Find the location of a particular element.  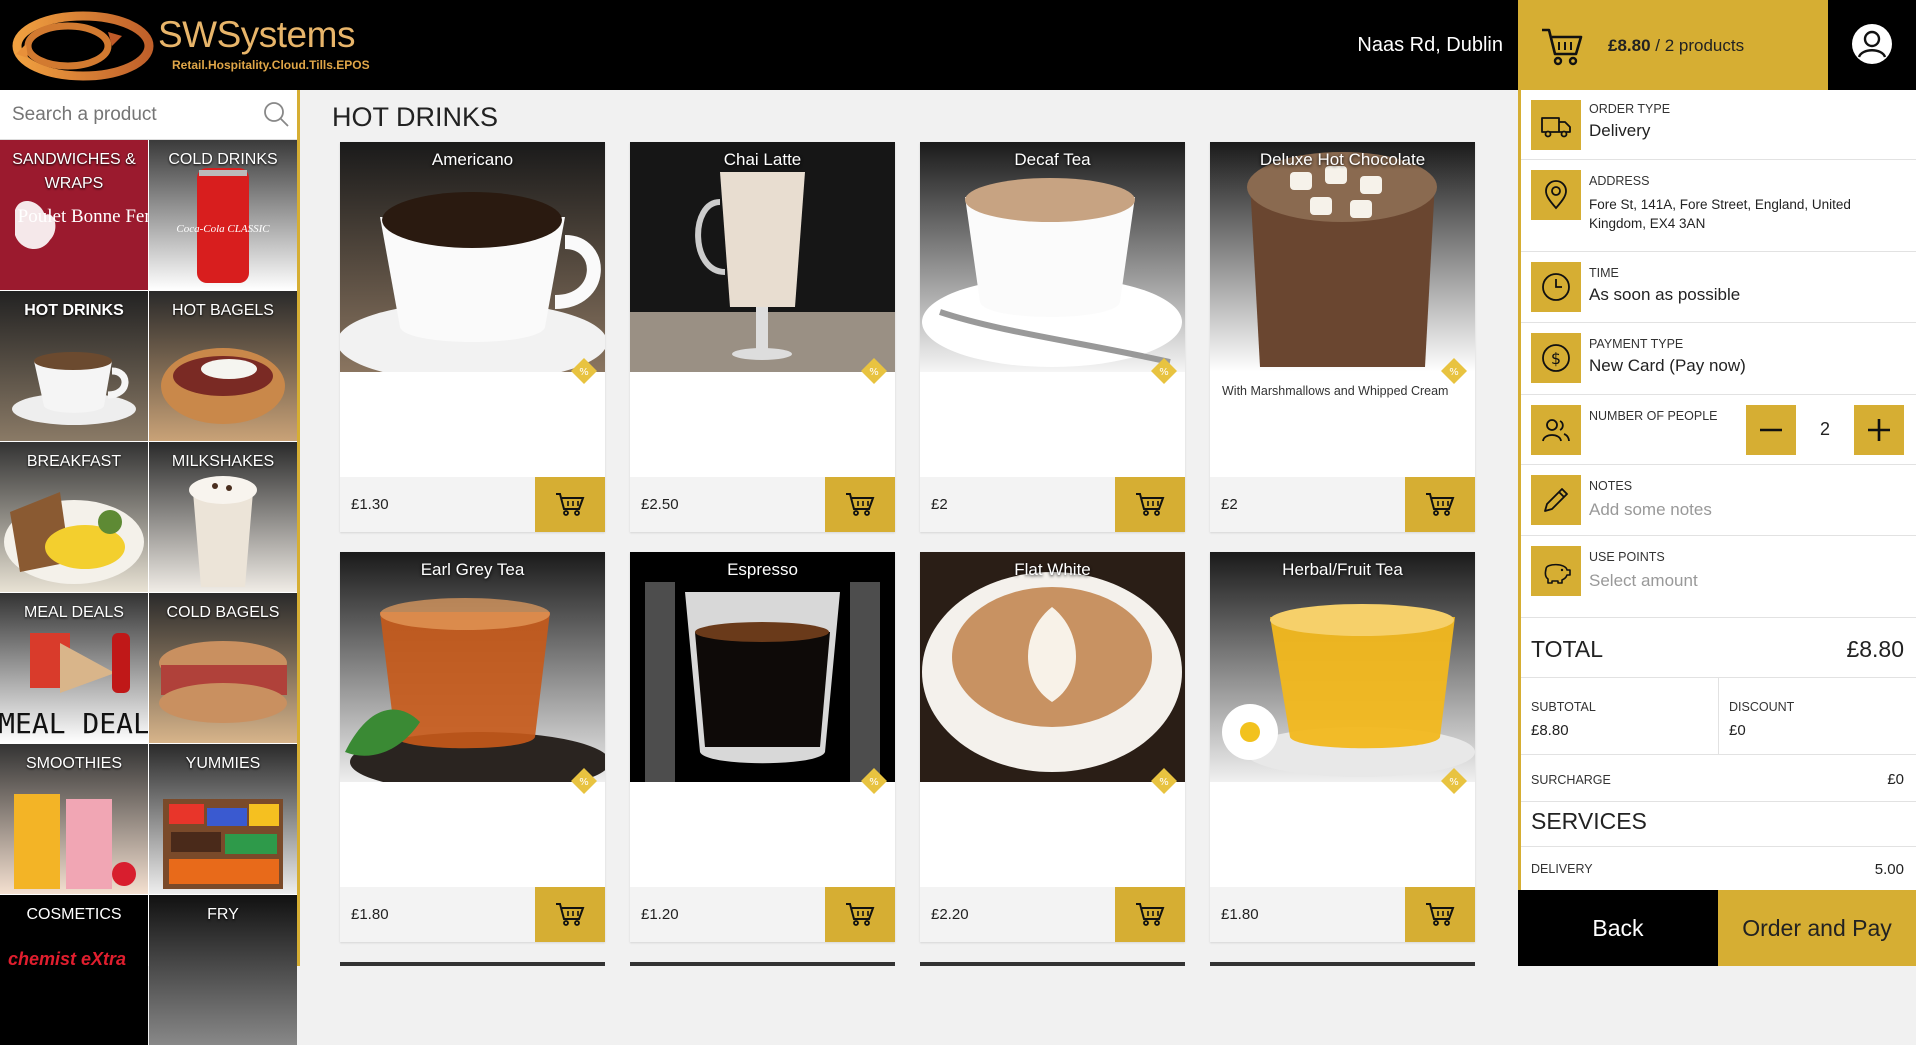

product-name: Americano is located at coordinates (472, 159).